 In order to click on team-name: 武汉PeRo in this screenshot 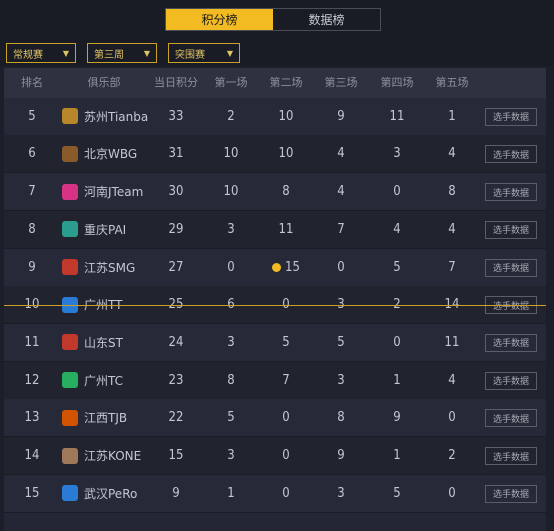, I will do `click(111, 493)`.